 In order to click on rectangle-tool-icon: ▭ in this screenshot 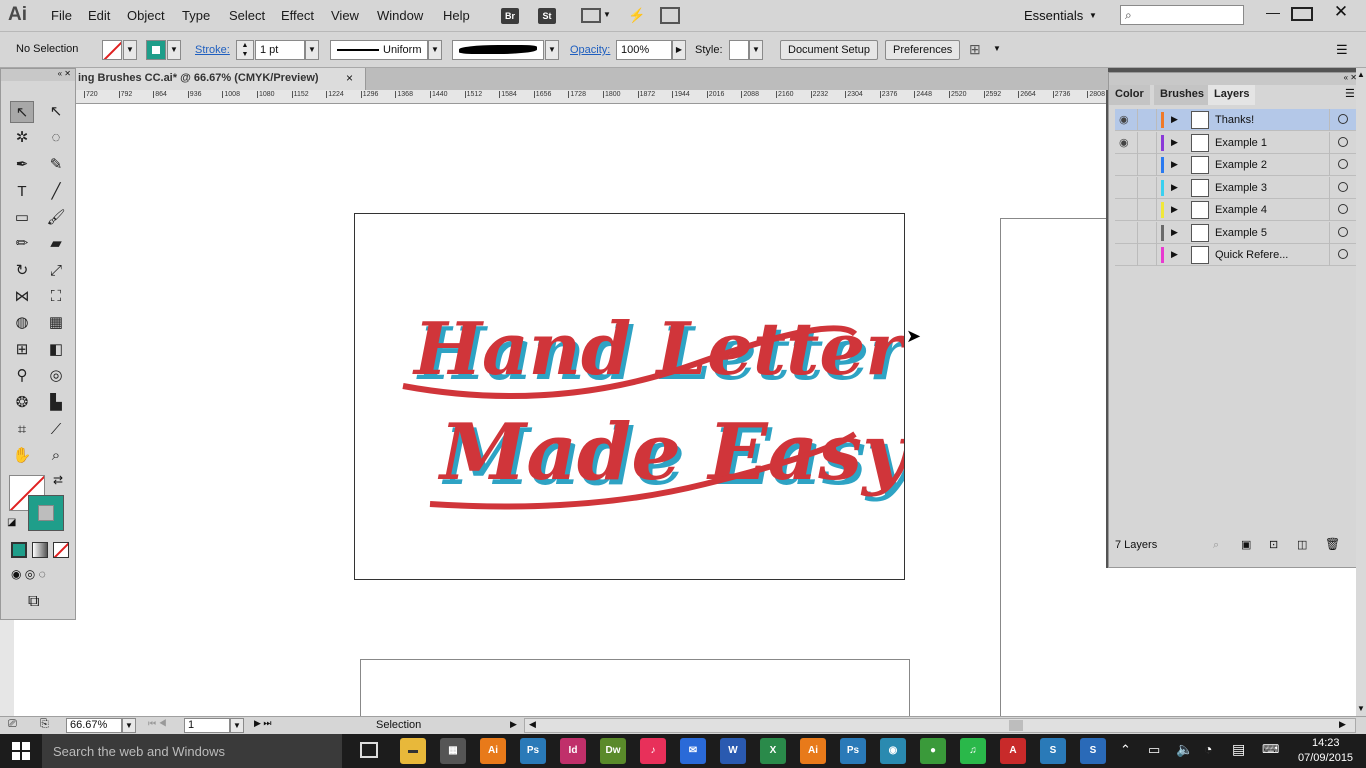, I will do `click(22, 218)`.